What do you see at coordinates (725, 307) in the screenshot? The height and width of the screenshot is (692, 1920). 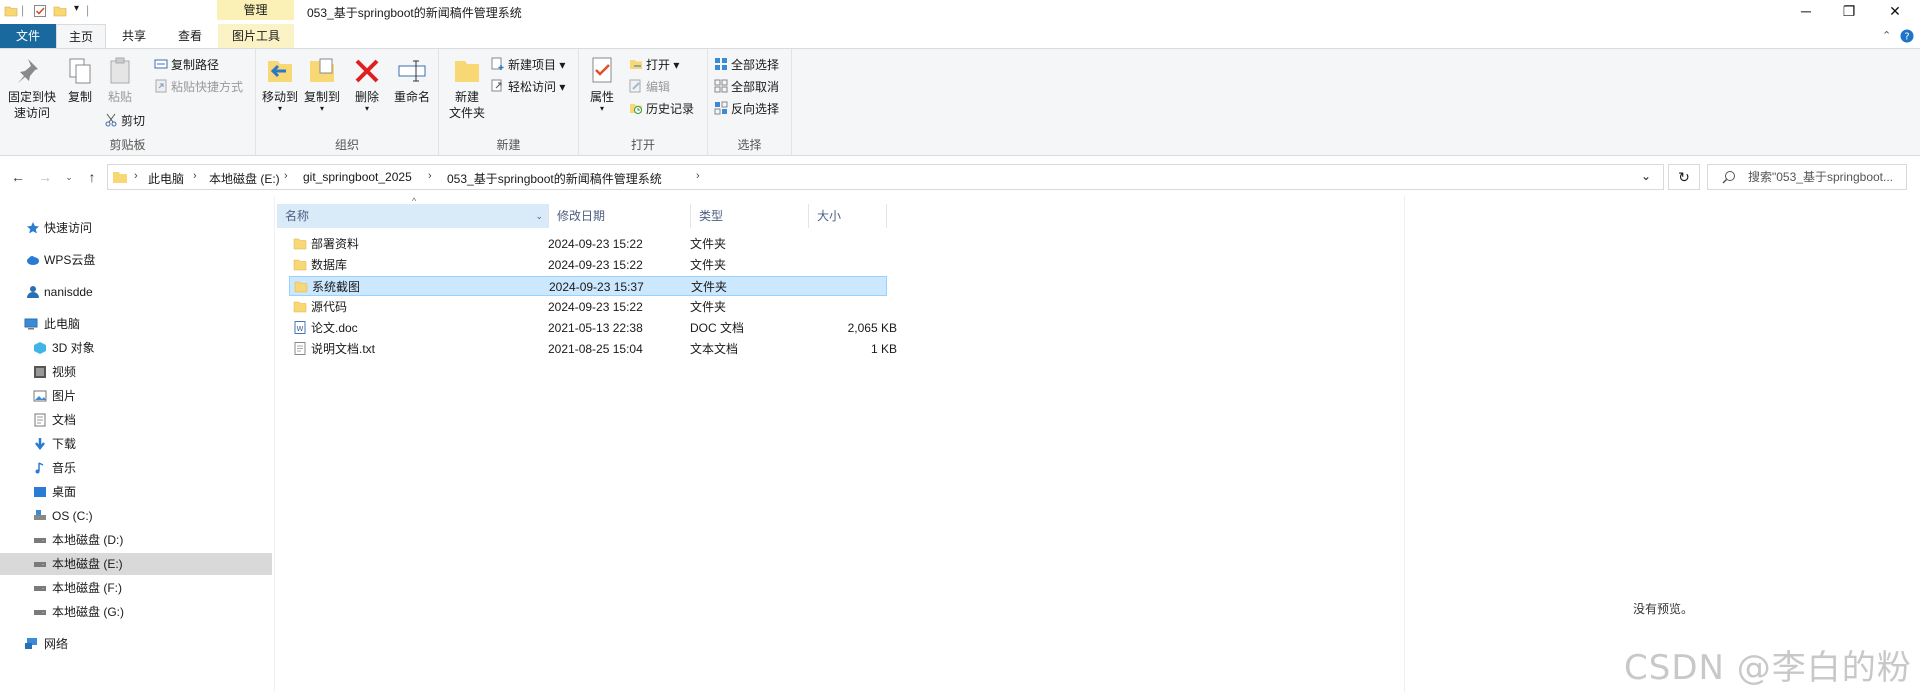 I see `folder-row: 源代码 2024-09-23 15:22 文件夹` at bounding box center [725, 307].